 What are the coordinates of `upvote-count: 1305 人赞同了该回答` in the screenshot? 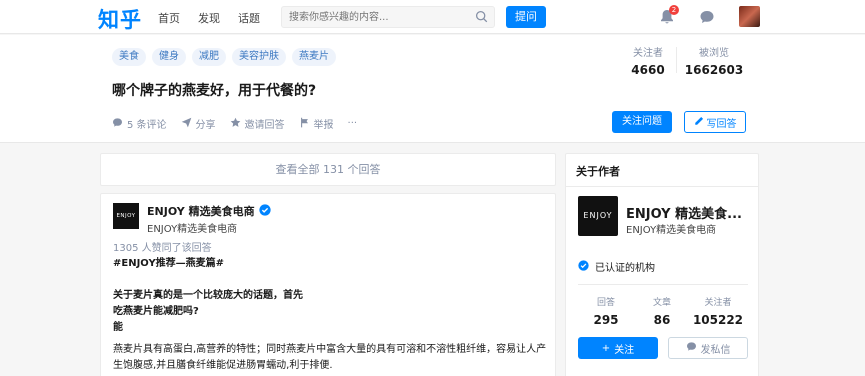 It's located at (162, 248).